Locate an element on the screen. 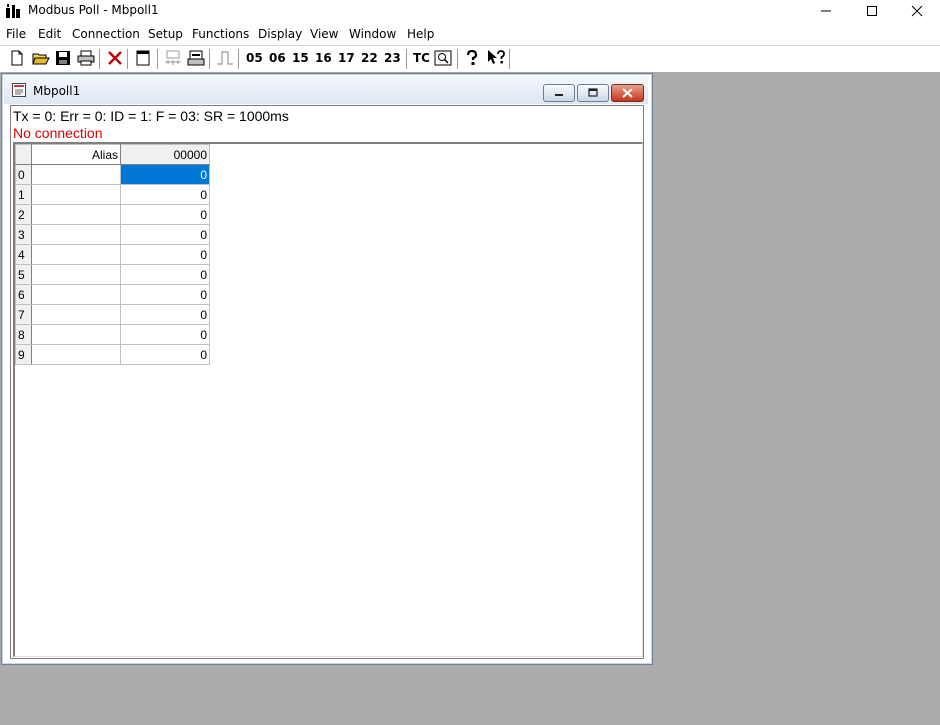 This screenshot has width=940, height=725. table-row: 30 is located at coordinates (112, 234).